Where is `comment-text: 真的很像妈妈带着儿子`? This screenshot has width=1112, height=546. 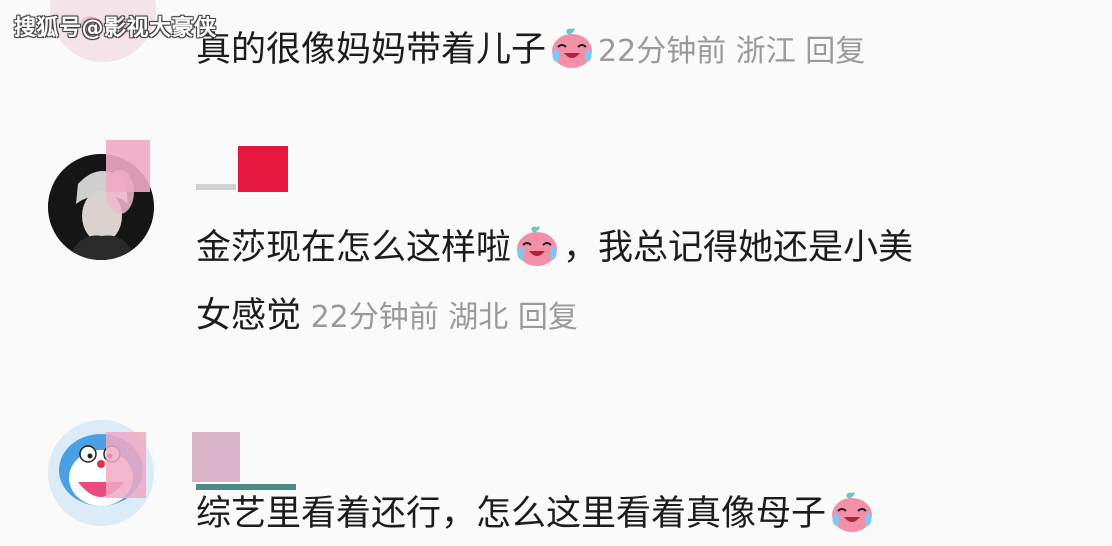
comment-text: 真的很像妈妈带着儿子 is located at coordinates (371, 50).